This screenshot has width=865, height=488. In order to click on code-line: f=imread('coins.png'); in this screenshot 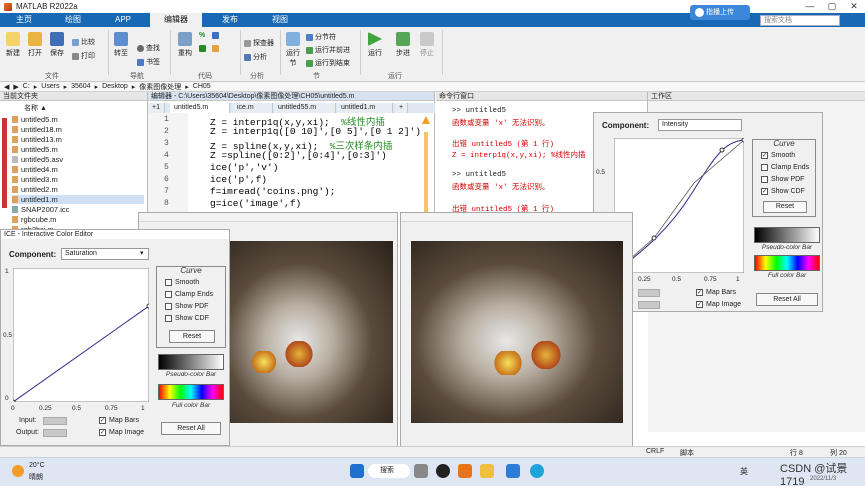, I will do `click(272, 191)`.